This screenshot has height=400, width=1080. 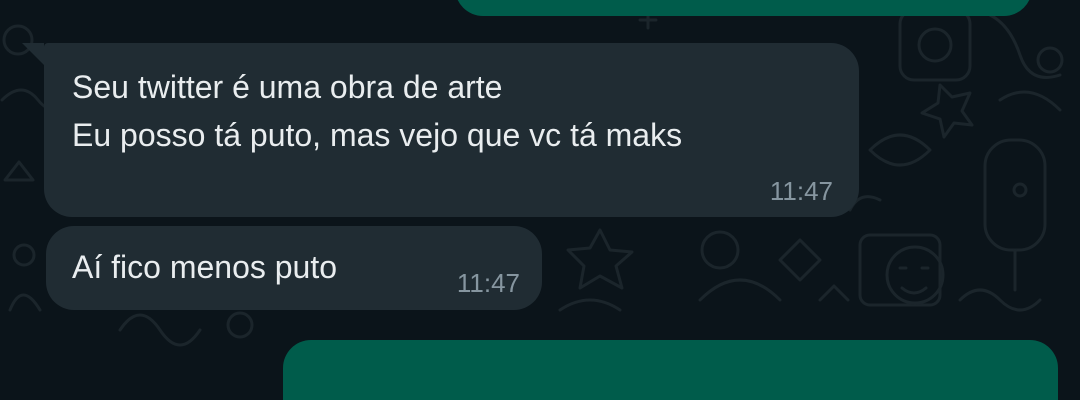 I want to click on outgoing-message-bubble-partial-bottom, so click(x=670, y=370).